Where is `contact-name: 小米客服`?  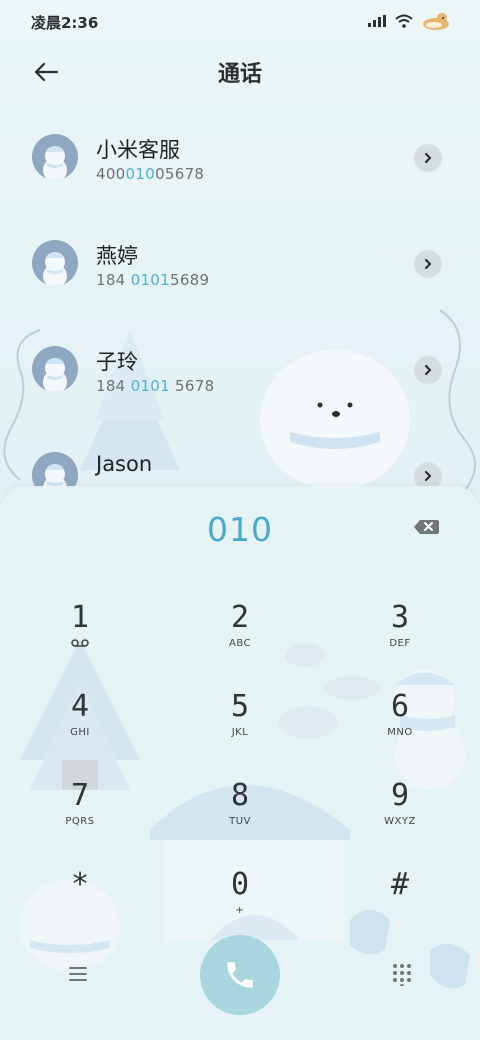 contact-name: 小米客服 is located at coordinates (138, 150).